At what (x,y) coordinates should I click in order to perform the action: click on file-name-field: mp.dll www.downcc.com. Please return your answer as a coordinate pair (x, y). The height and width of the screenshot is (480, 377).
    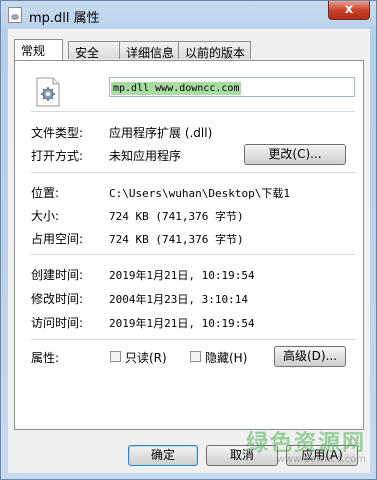
    Looking at the image, I should click on (232, 87).